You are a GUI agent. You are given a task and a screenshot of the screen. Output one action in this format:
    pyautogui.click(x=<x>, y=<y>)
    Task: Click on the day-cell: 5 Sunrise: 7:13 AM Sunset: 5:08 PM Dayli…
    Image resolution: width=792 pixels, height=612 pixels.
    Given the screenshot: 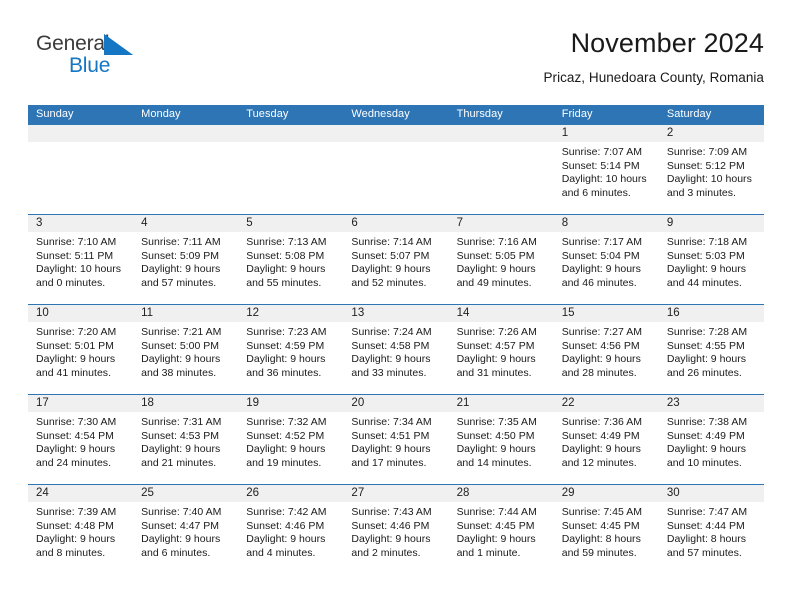 What is the action you would take?
    pyautogui.click(x=291, y=259)
    